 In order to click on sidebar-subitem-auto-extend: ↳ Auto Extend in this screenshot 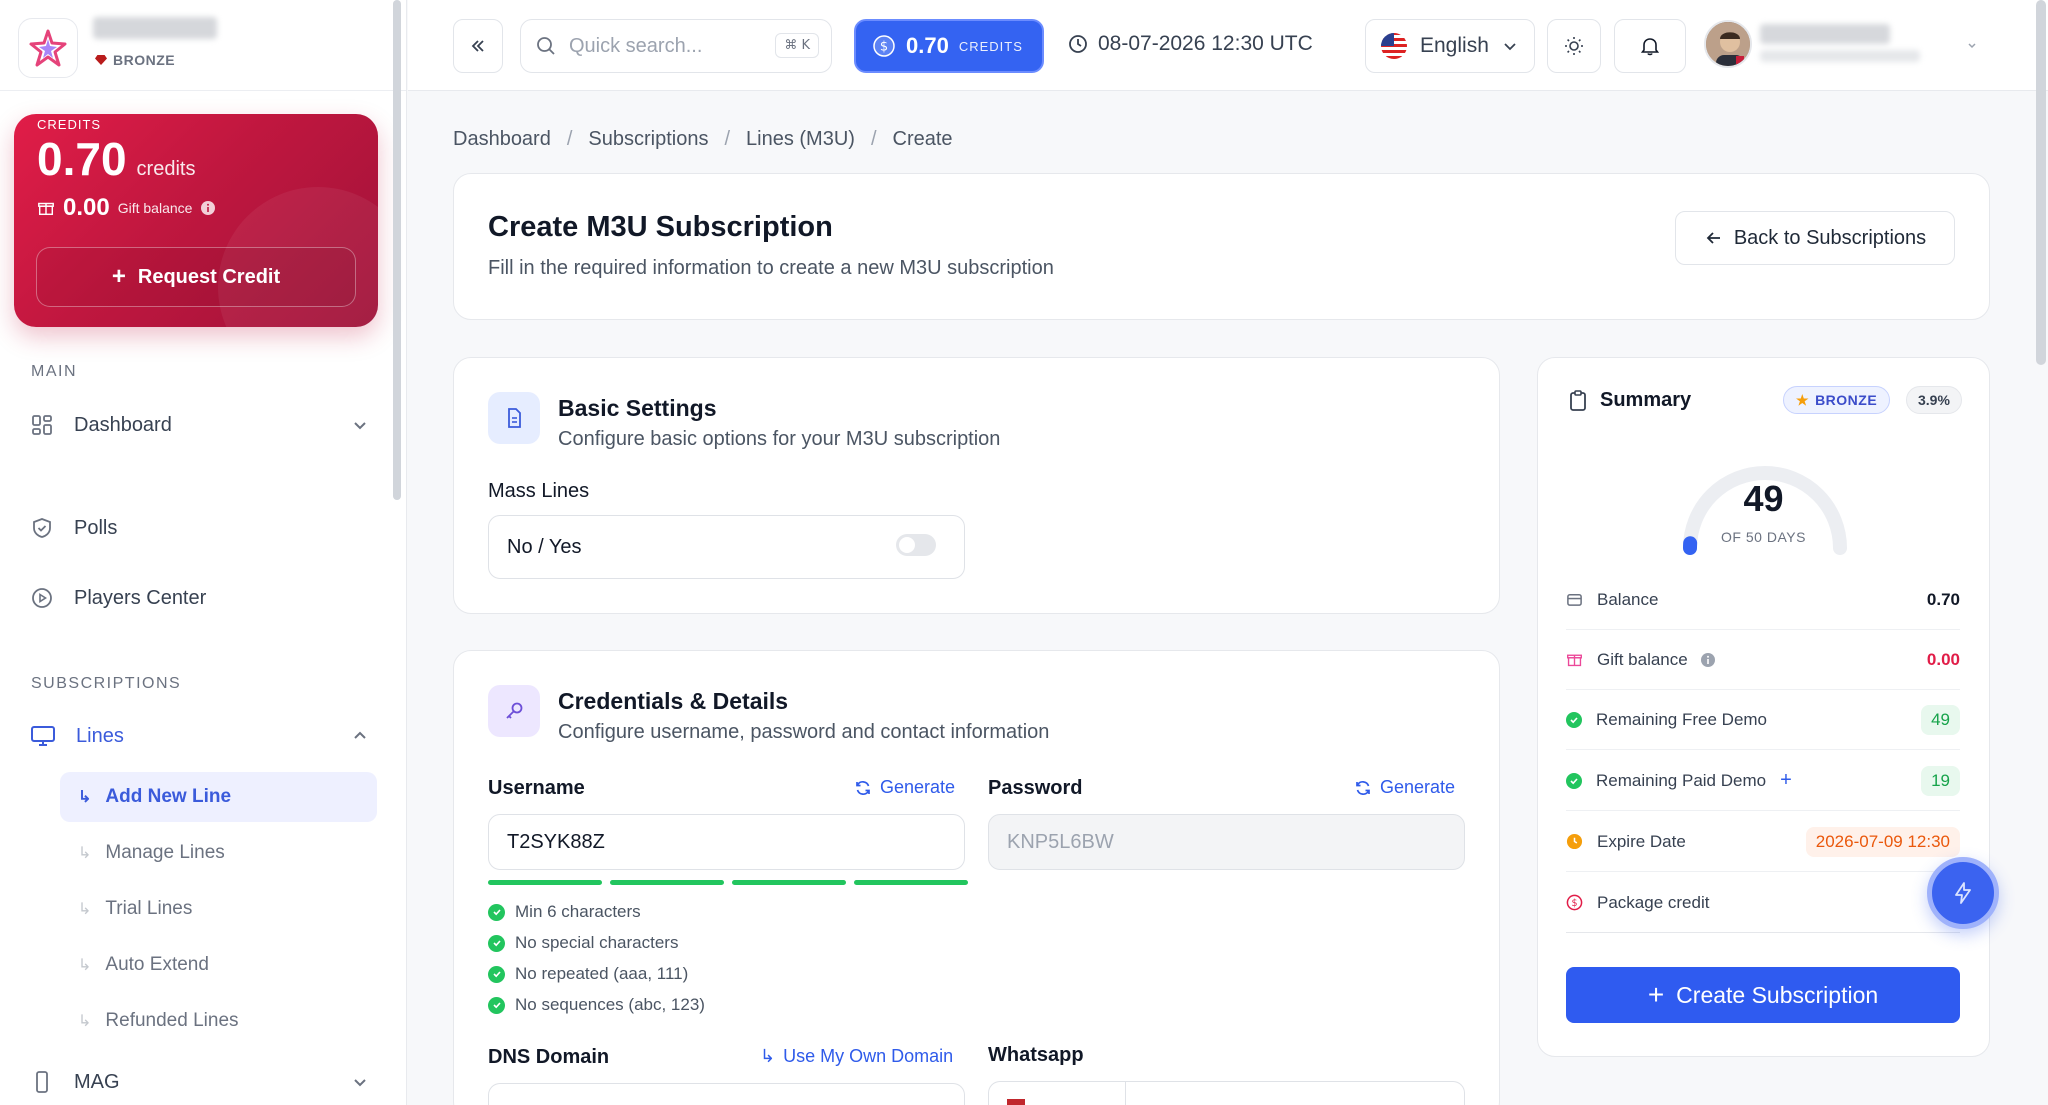, I will do `click(218, 965)`.